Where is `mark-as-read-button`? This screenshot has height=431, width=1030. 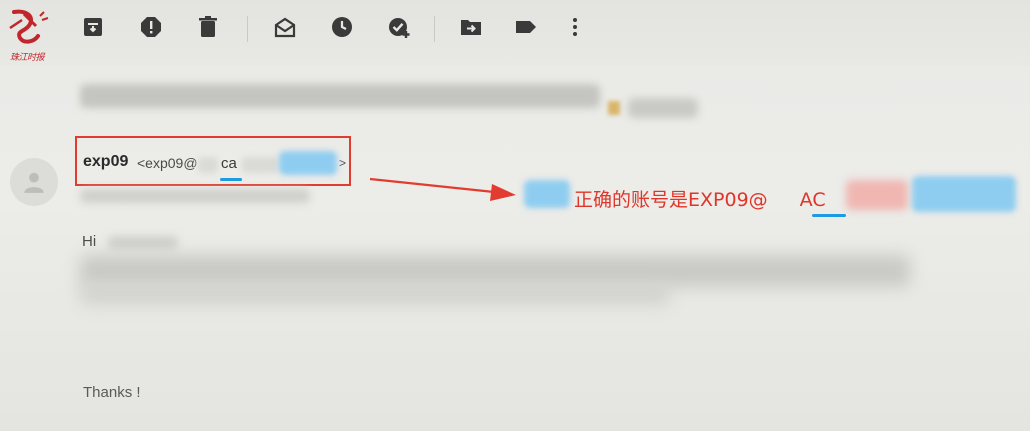 mark-as-read-button is located at coordinates (285, 27).